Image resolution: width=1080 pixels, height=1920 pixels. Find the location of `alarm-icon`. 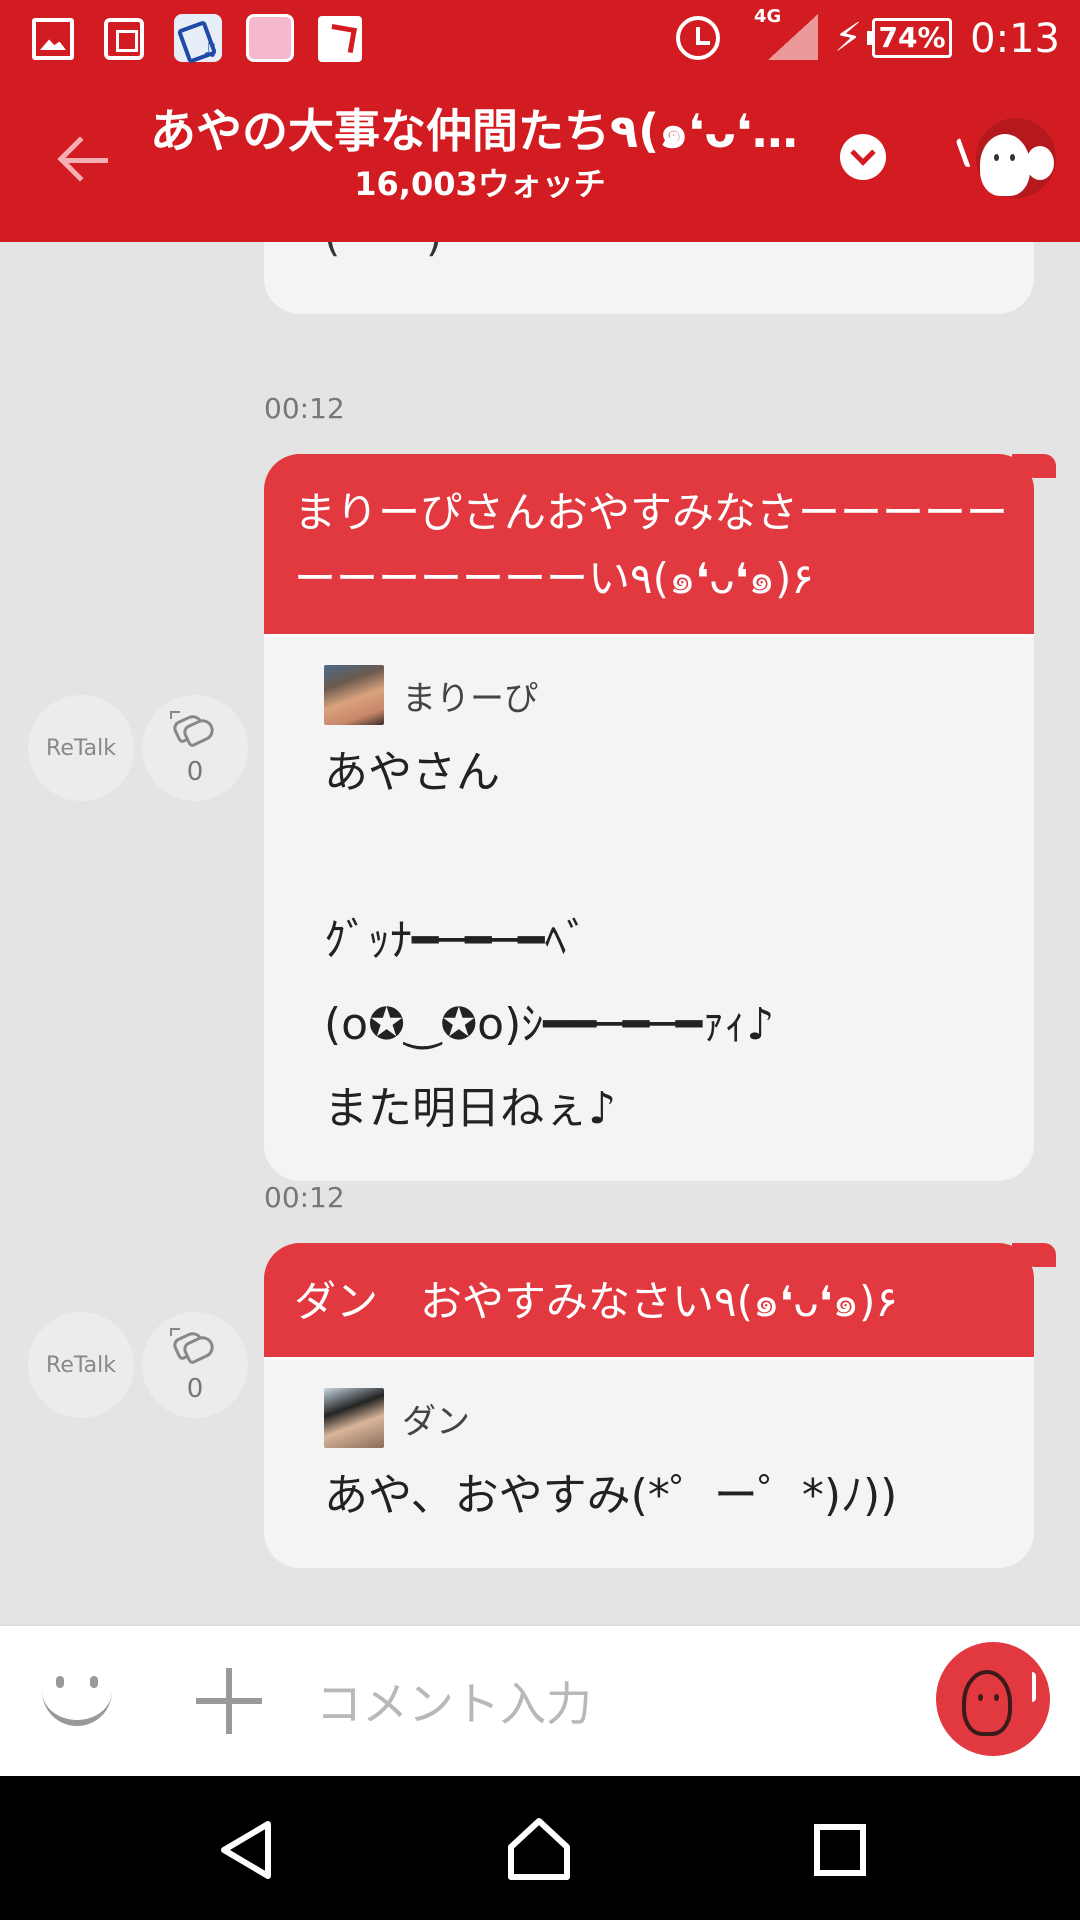

alarm-icon is located at coordinates (698, 38).